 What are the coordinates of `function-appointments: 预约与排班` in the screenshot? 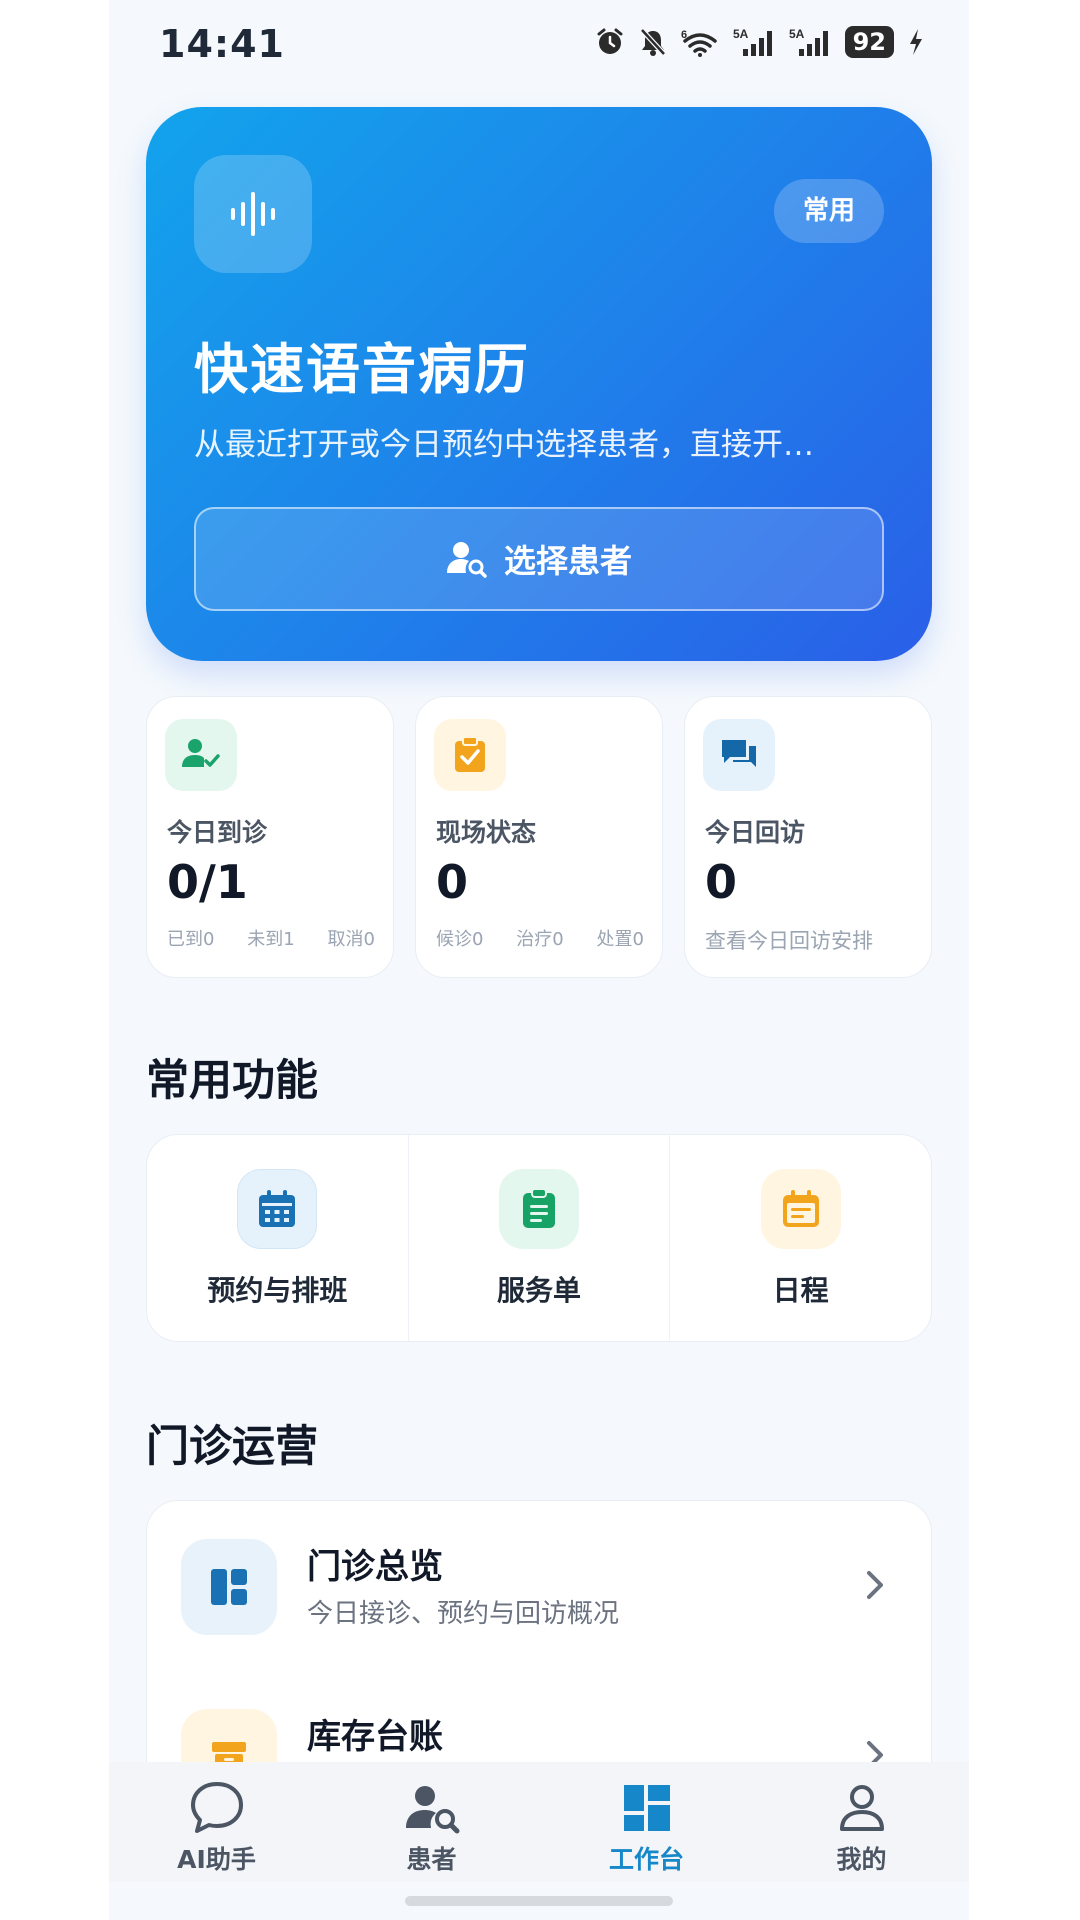 It's located at (277, 1238).